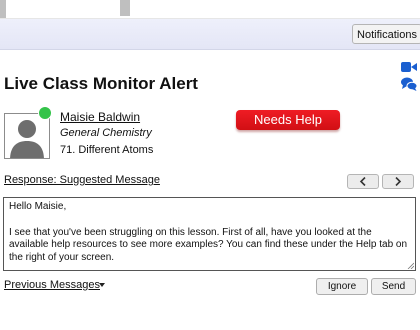 Image resolution: width=420 pixels, height=330 pixels. Describe the element at coordinates (342, 286) in the screenshot. I see `ignore-button: Ignore` at that location.